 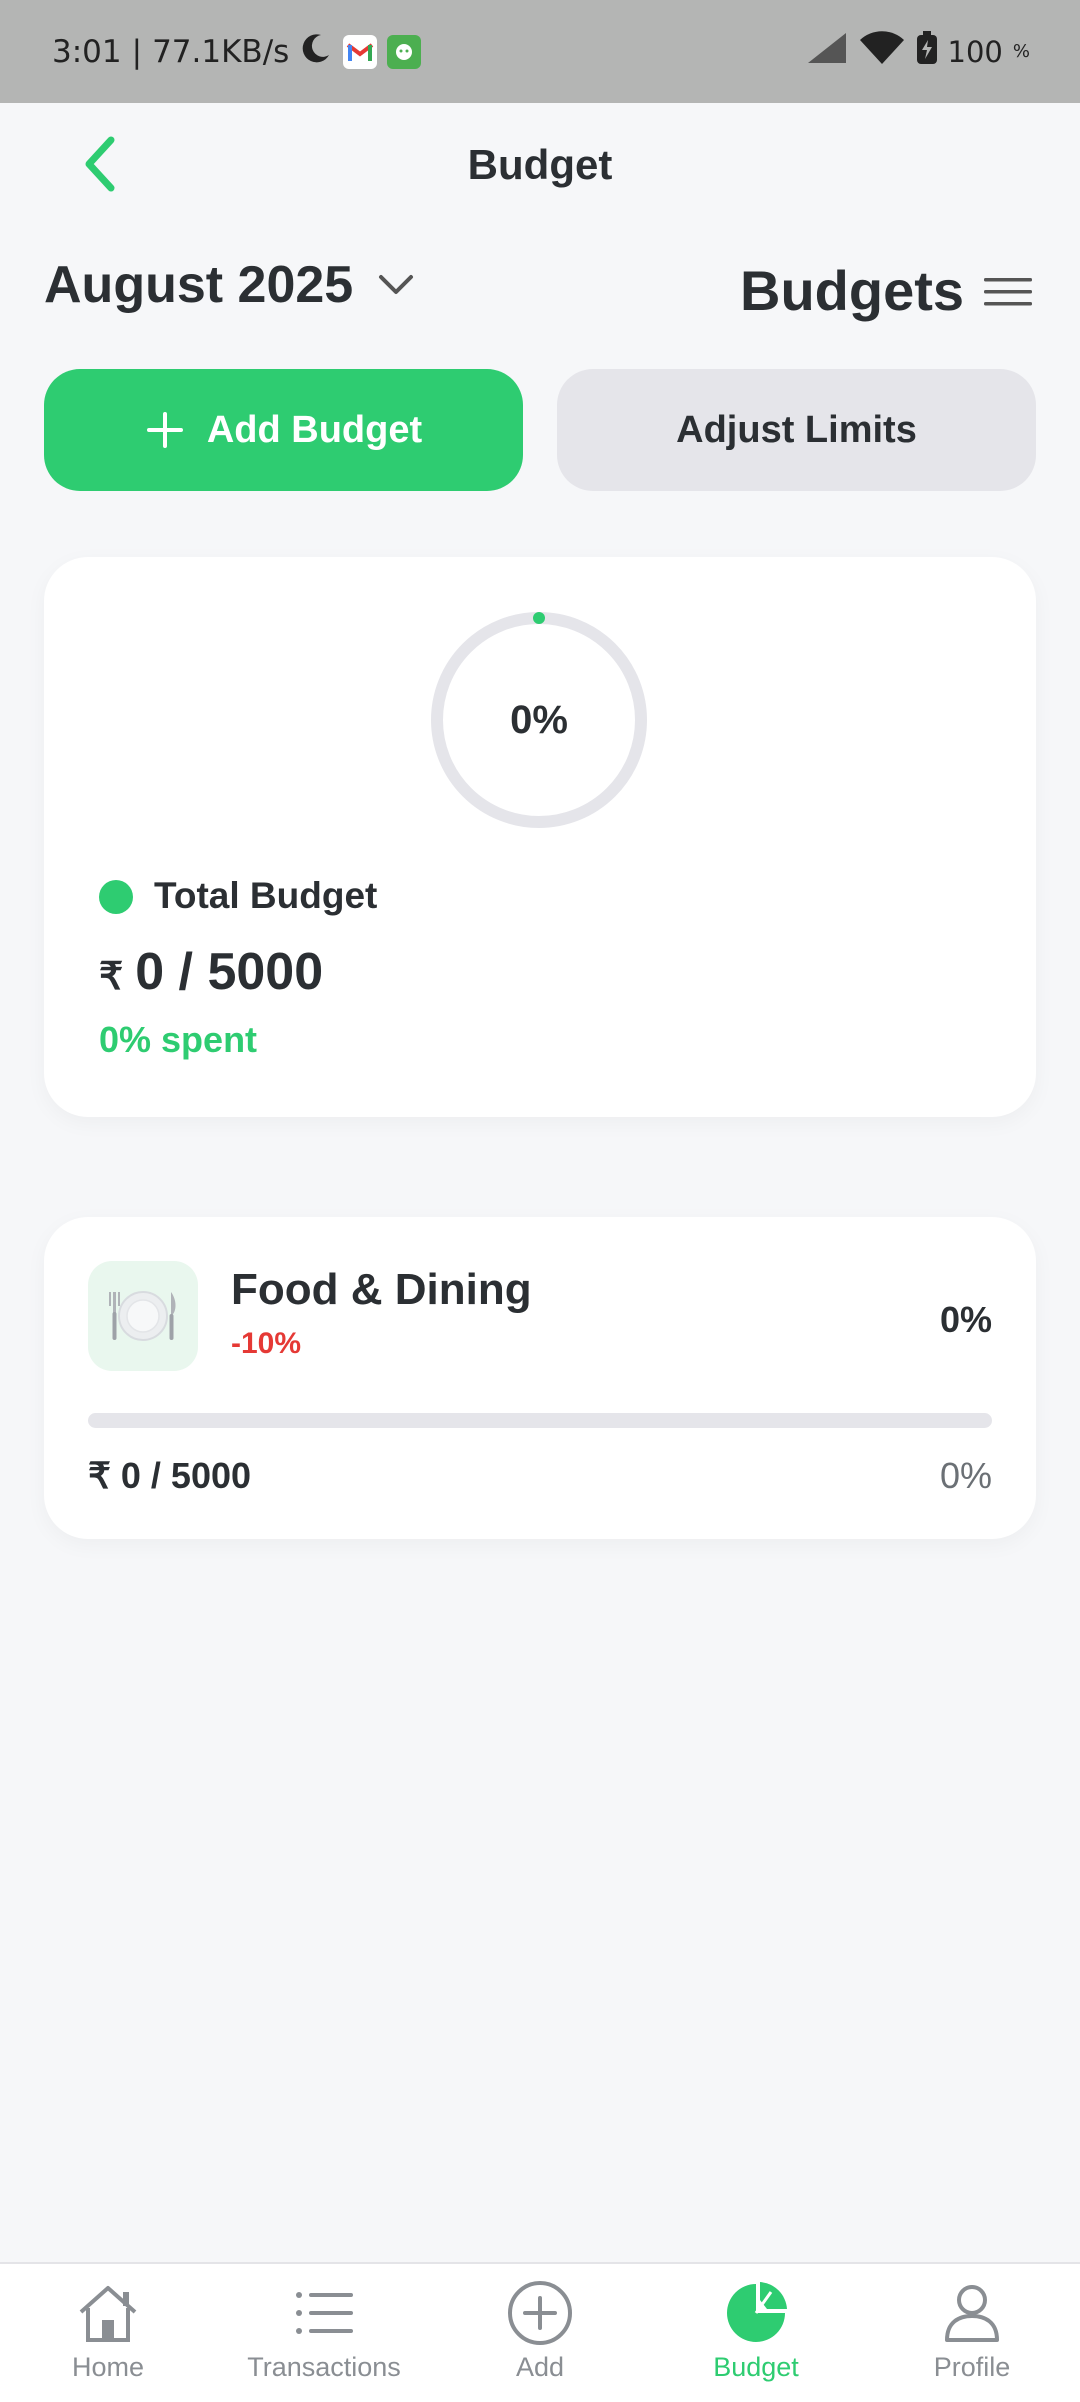 I want to click on nav-item-transactions: Transactions, so click(x=324, y=2333).